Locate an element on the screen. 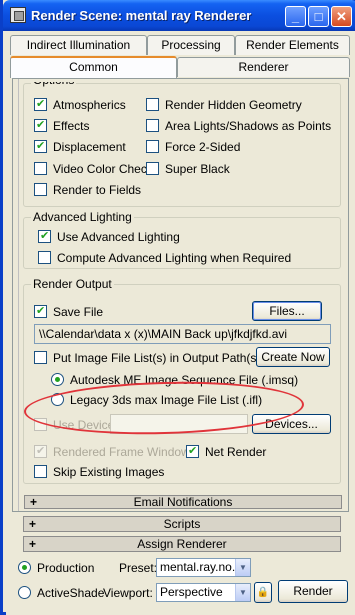 This screenshot has height=615, width=355. force-2-sided-checkbox is located at coordinates (152, 146).